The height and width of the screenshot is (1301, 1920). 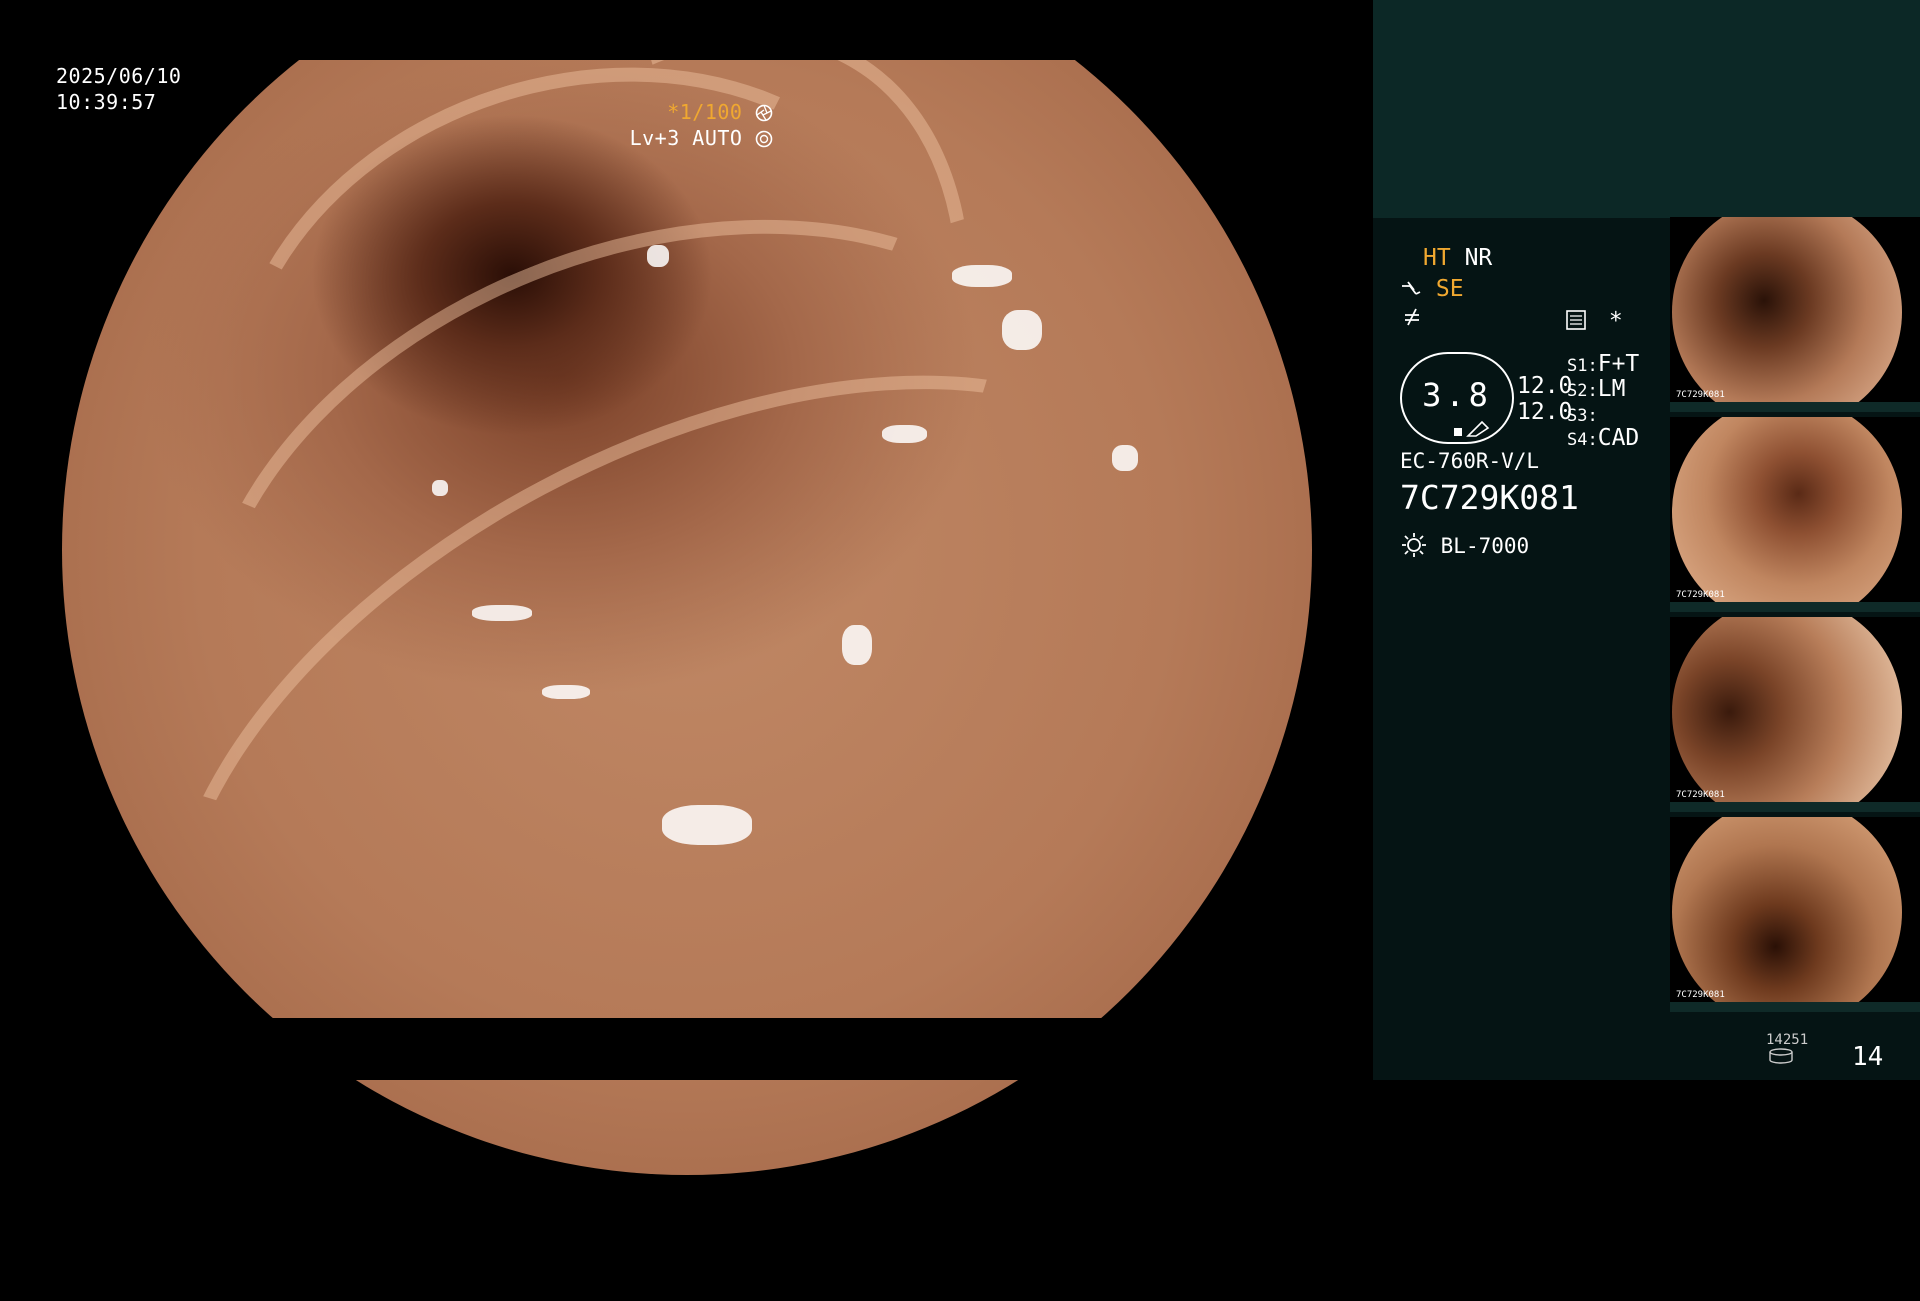 What do you see at coordinates (1457, 258) in the screenshot?
I see `mode-indicators: HT NR` at bounding box center [1457, 258].